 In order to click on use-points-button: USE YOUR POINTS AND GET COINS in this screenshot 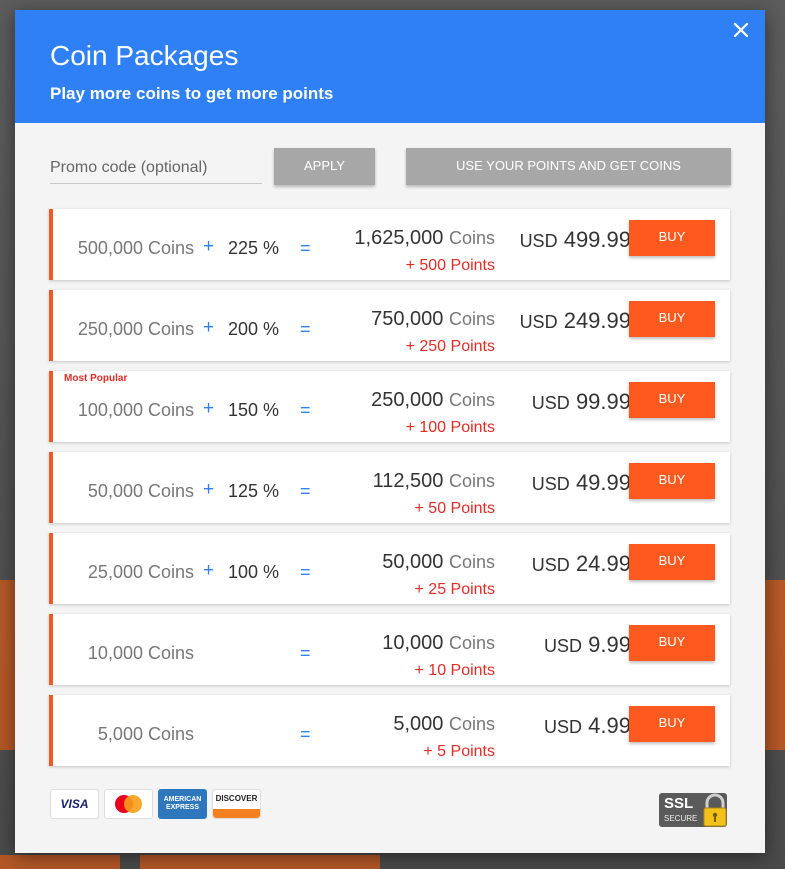, I will do `click(568, 166)`.